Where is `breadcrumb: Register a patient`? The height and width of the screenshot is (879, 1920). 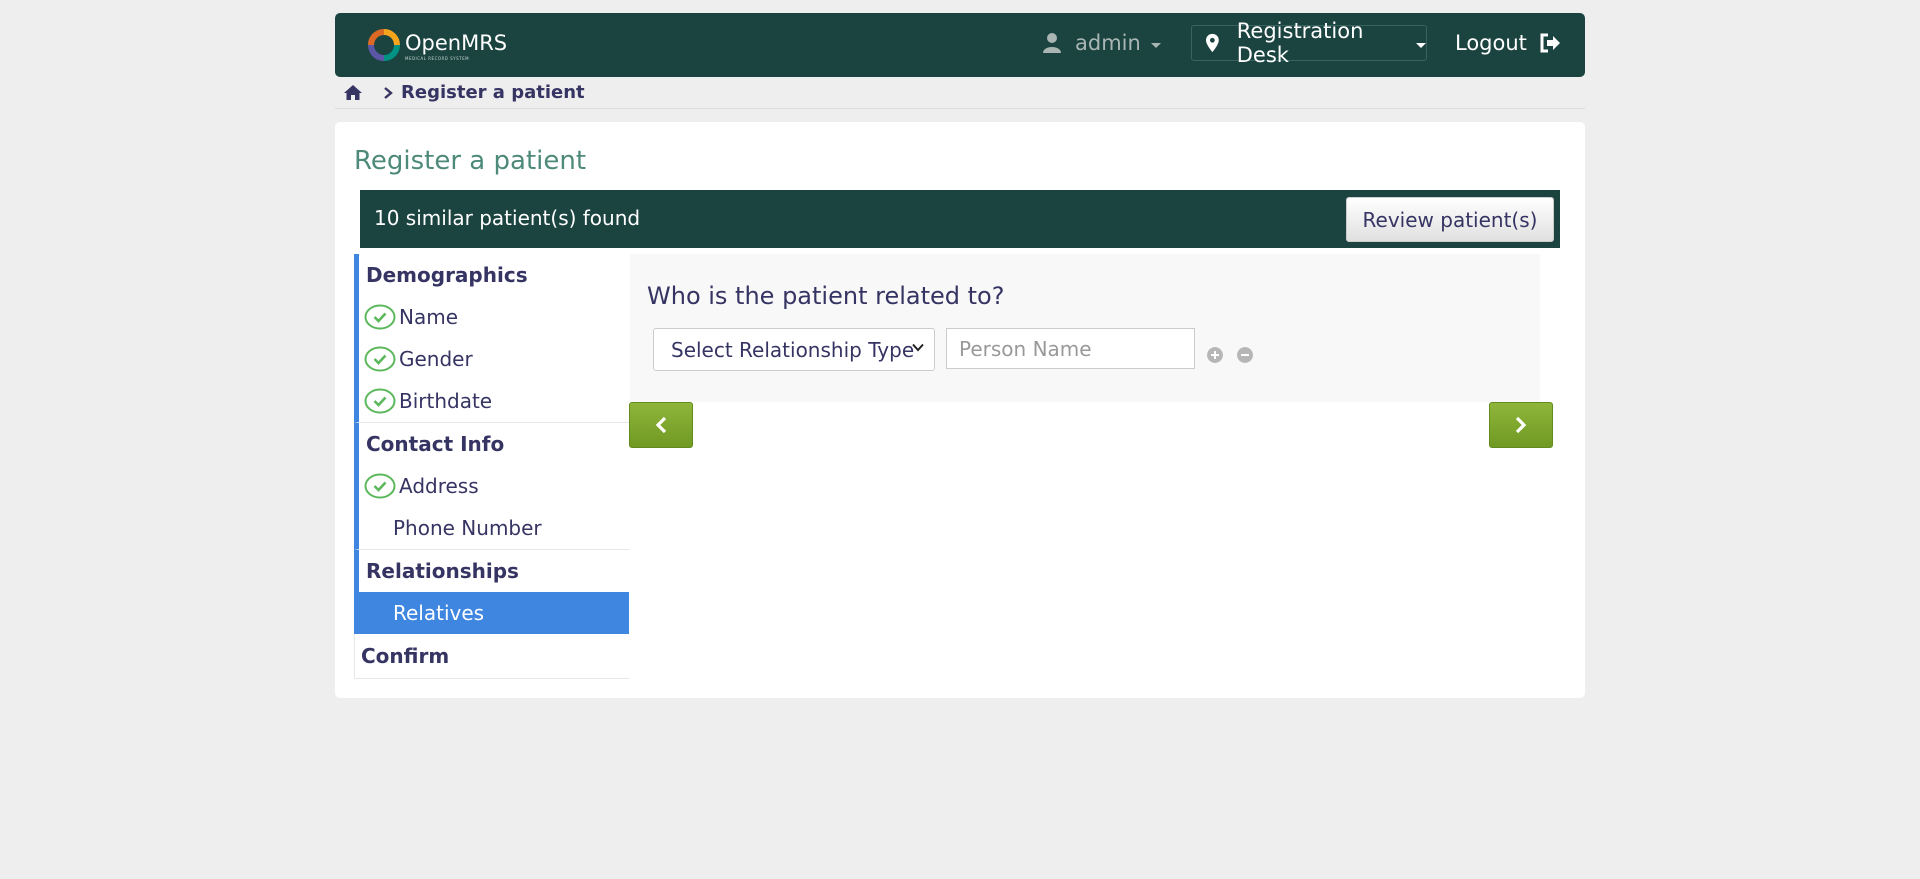
breadcrumb: Register a patient is located at coordinates (464, 92).